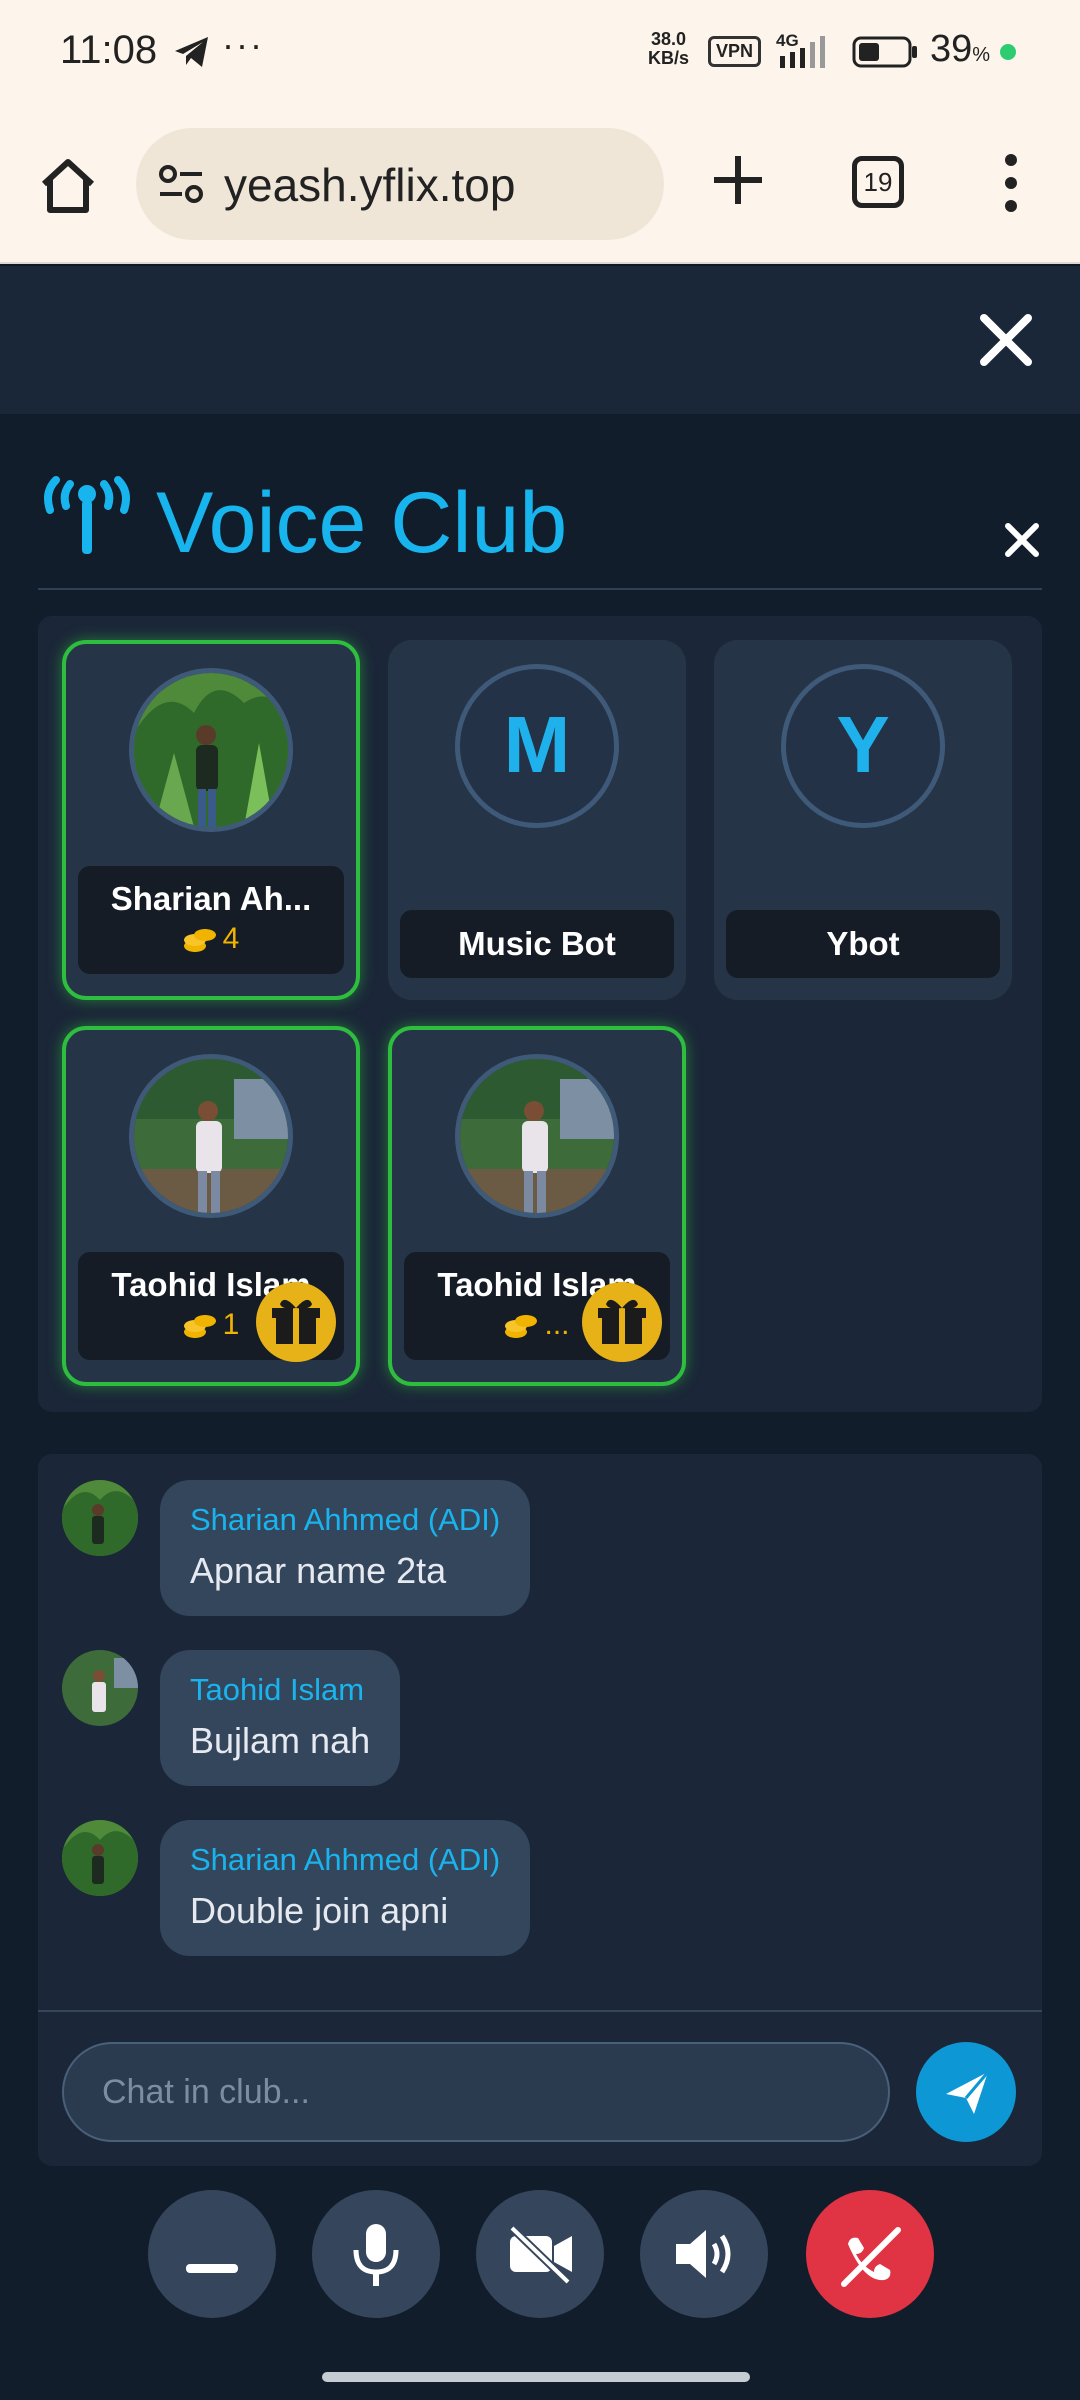 The image size is (1080, 2400). Describe the element at coordinates (1022, 540) in the screenshot. I see `close-panel-icon` at that location.